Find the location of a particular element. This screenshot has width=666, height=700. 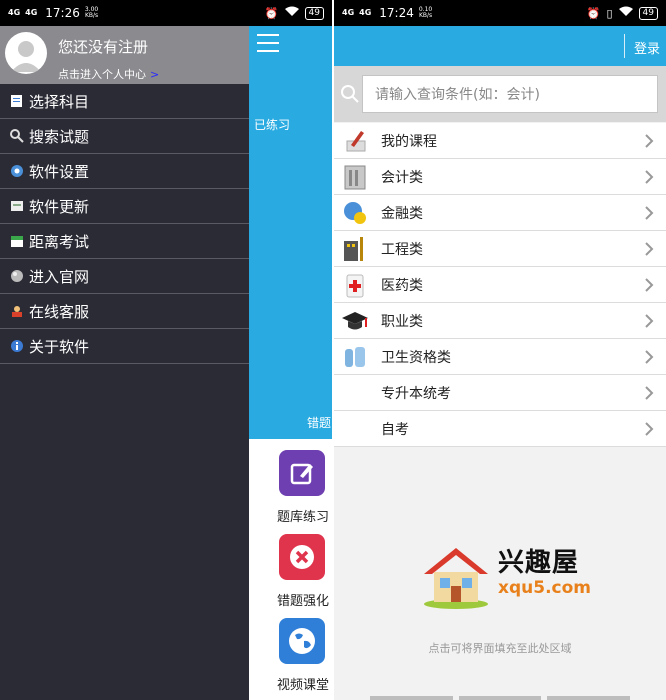

category-accounting: 会计类 is located at coordinates (500, 177).